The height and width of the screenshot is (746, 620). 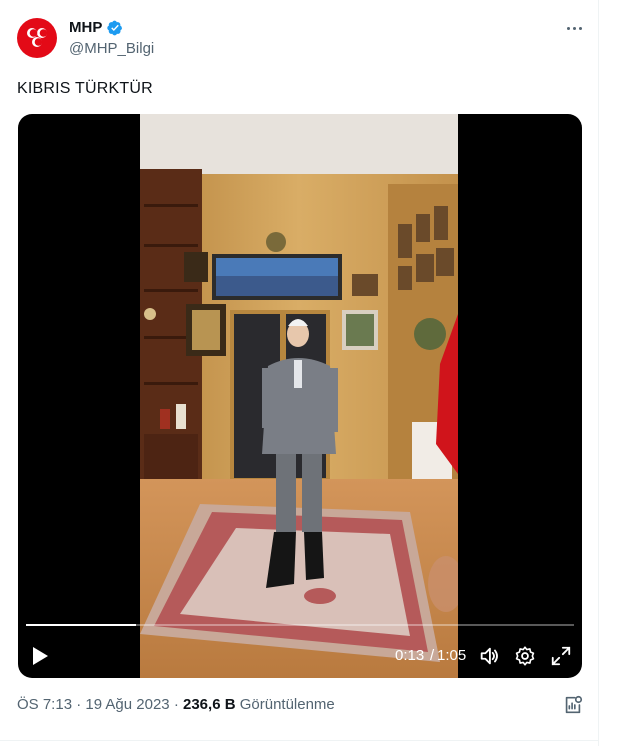 I want to click on avatar, so click(x=37, y=38).